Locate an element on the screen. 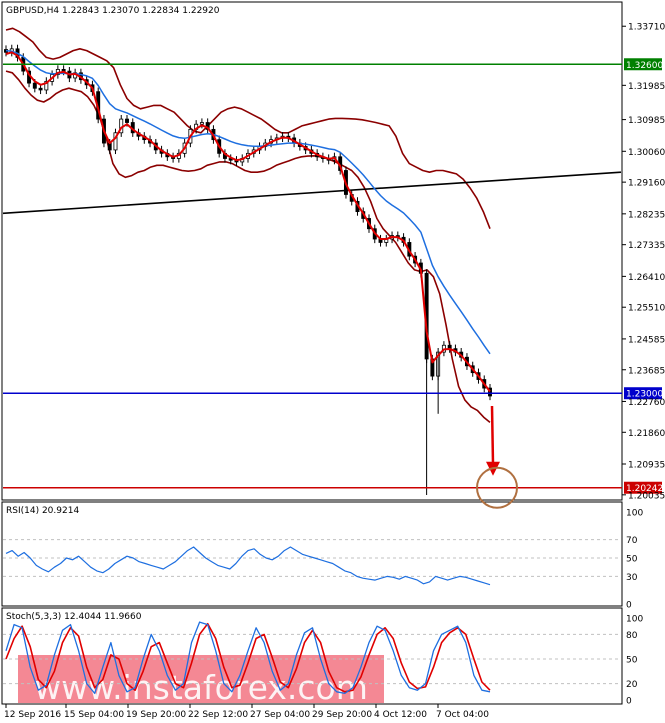  x-tick-label: 15 Sep 04:00 is located at coordinates (94, 715).